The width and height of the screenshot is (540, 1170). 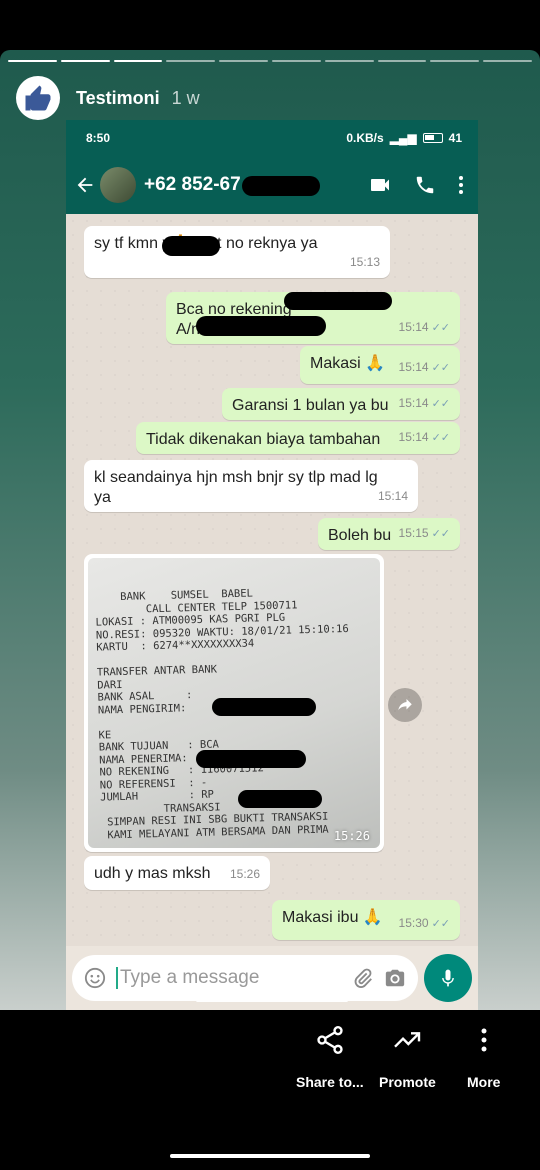 I want to click on forward-button, so click(x=405, y=705).